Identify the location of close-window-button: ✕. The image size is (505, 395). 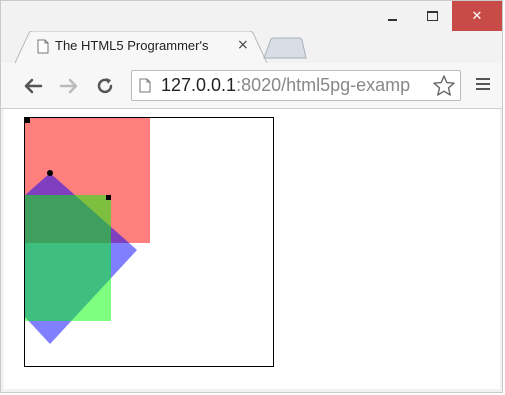
(477, 16).